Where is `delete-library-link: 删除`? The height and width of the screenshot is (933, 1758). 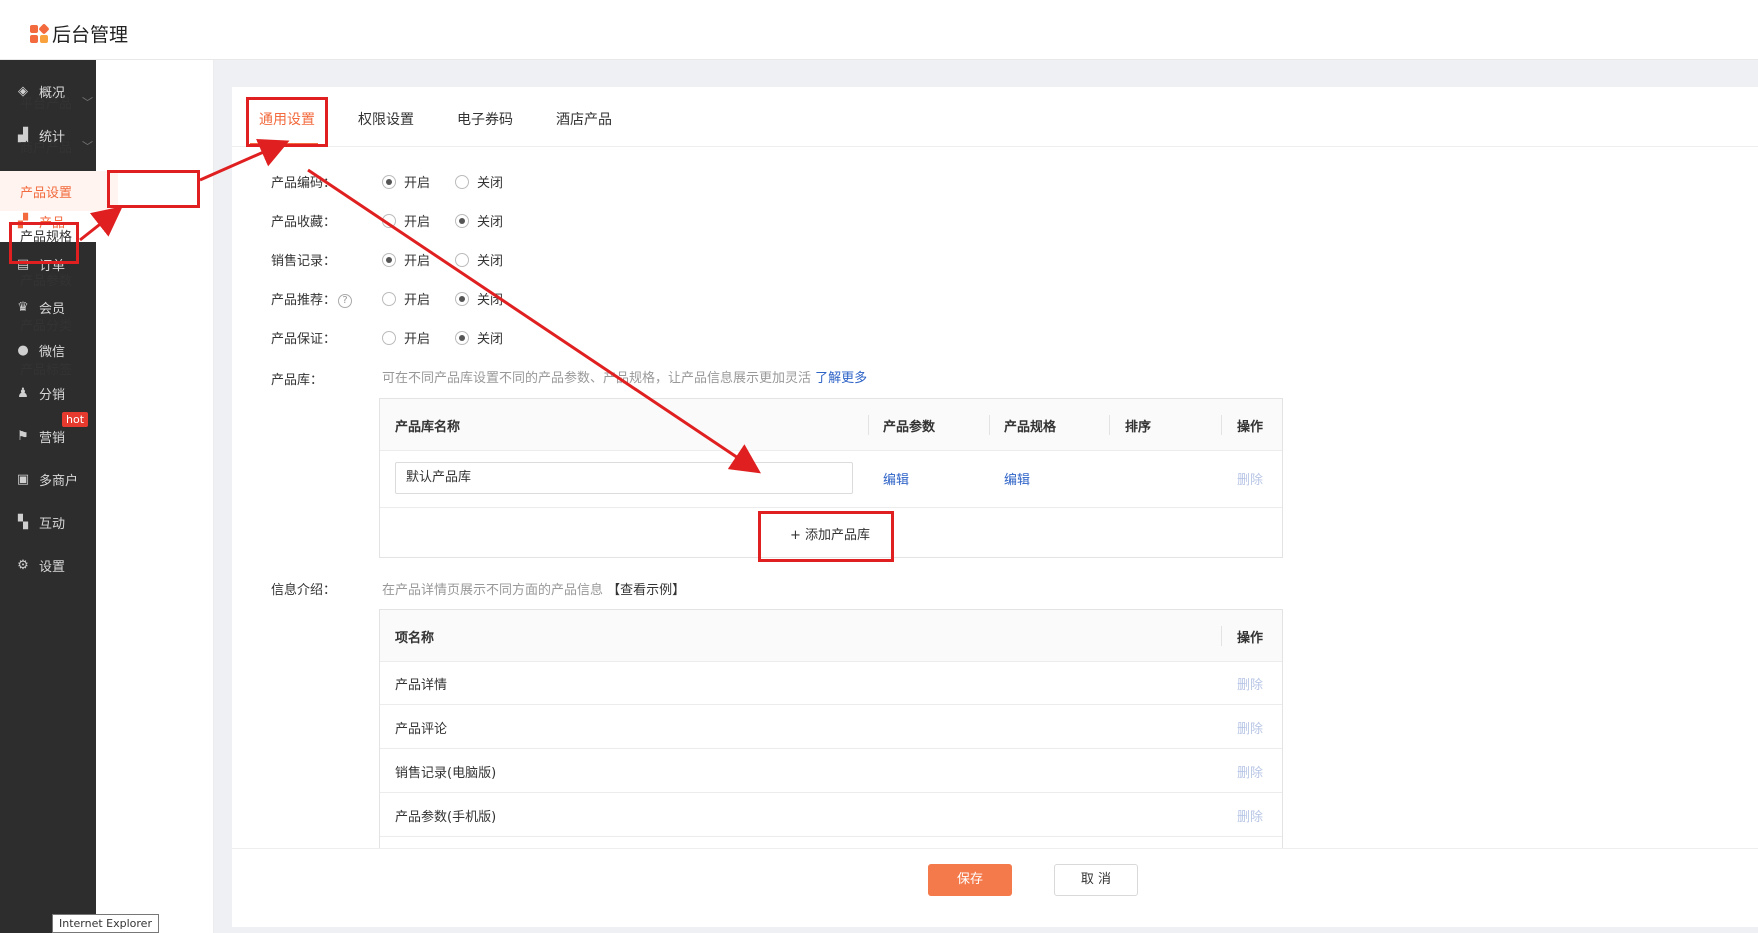
delete-library-link: 删除 is located at coordinates (1250, 478).